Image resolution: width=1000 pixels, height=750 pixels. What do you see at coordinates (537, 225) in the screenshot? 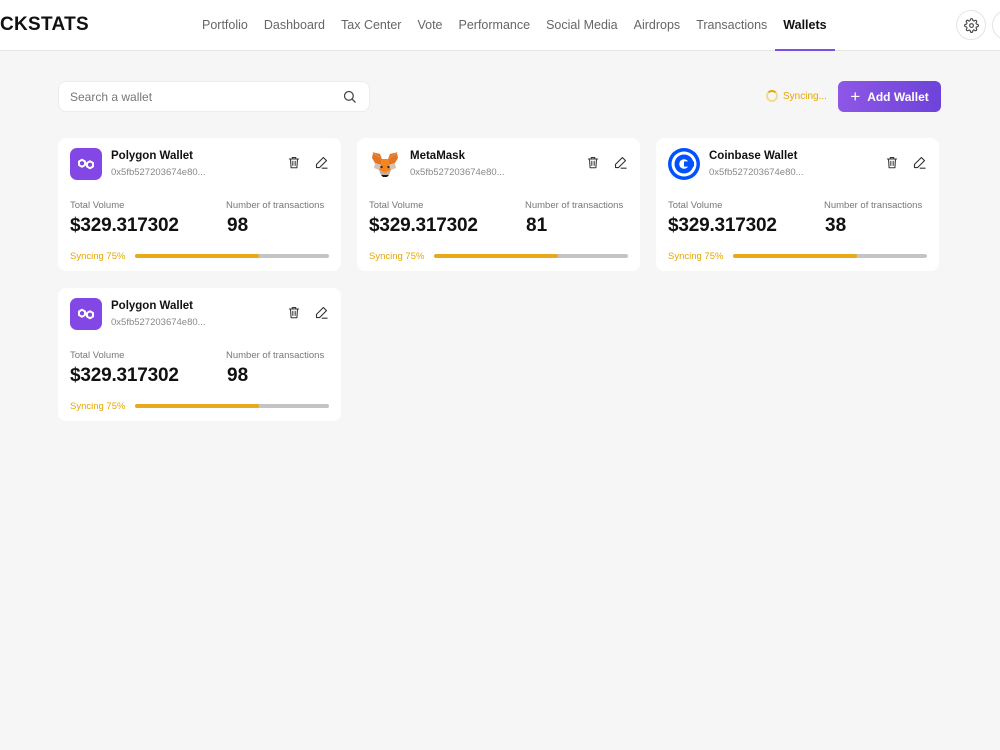
I see `transactions-count: 81` at bounding box center [537, 225].